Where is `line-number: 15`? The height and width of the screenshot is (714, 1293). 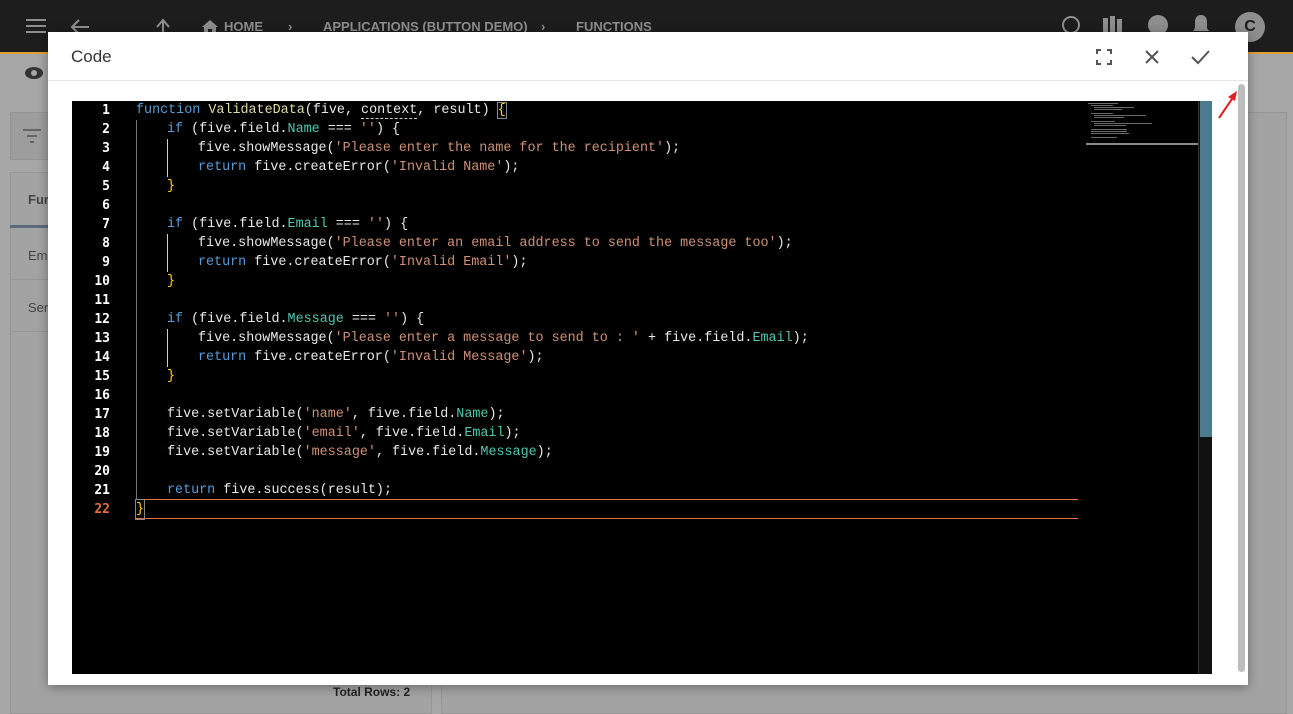 line-number: 15 is located at coordinates (102, 376).